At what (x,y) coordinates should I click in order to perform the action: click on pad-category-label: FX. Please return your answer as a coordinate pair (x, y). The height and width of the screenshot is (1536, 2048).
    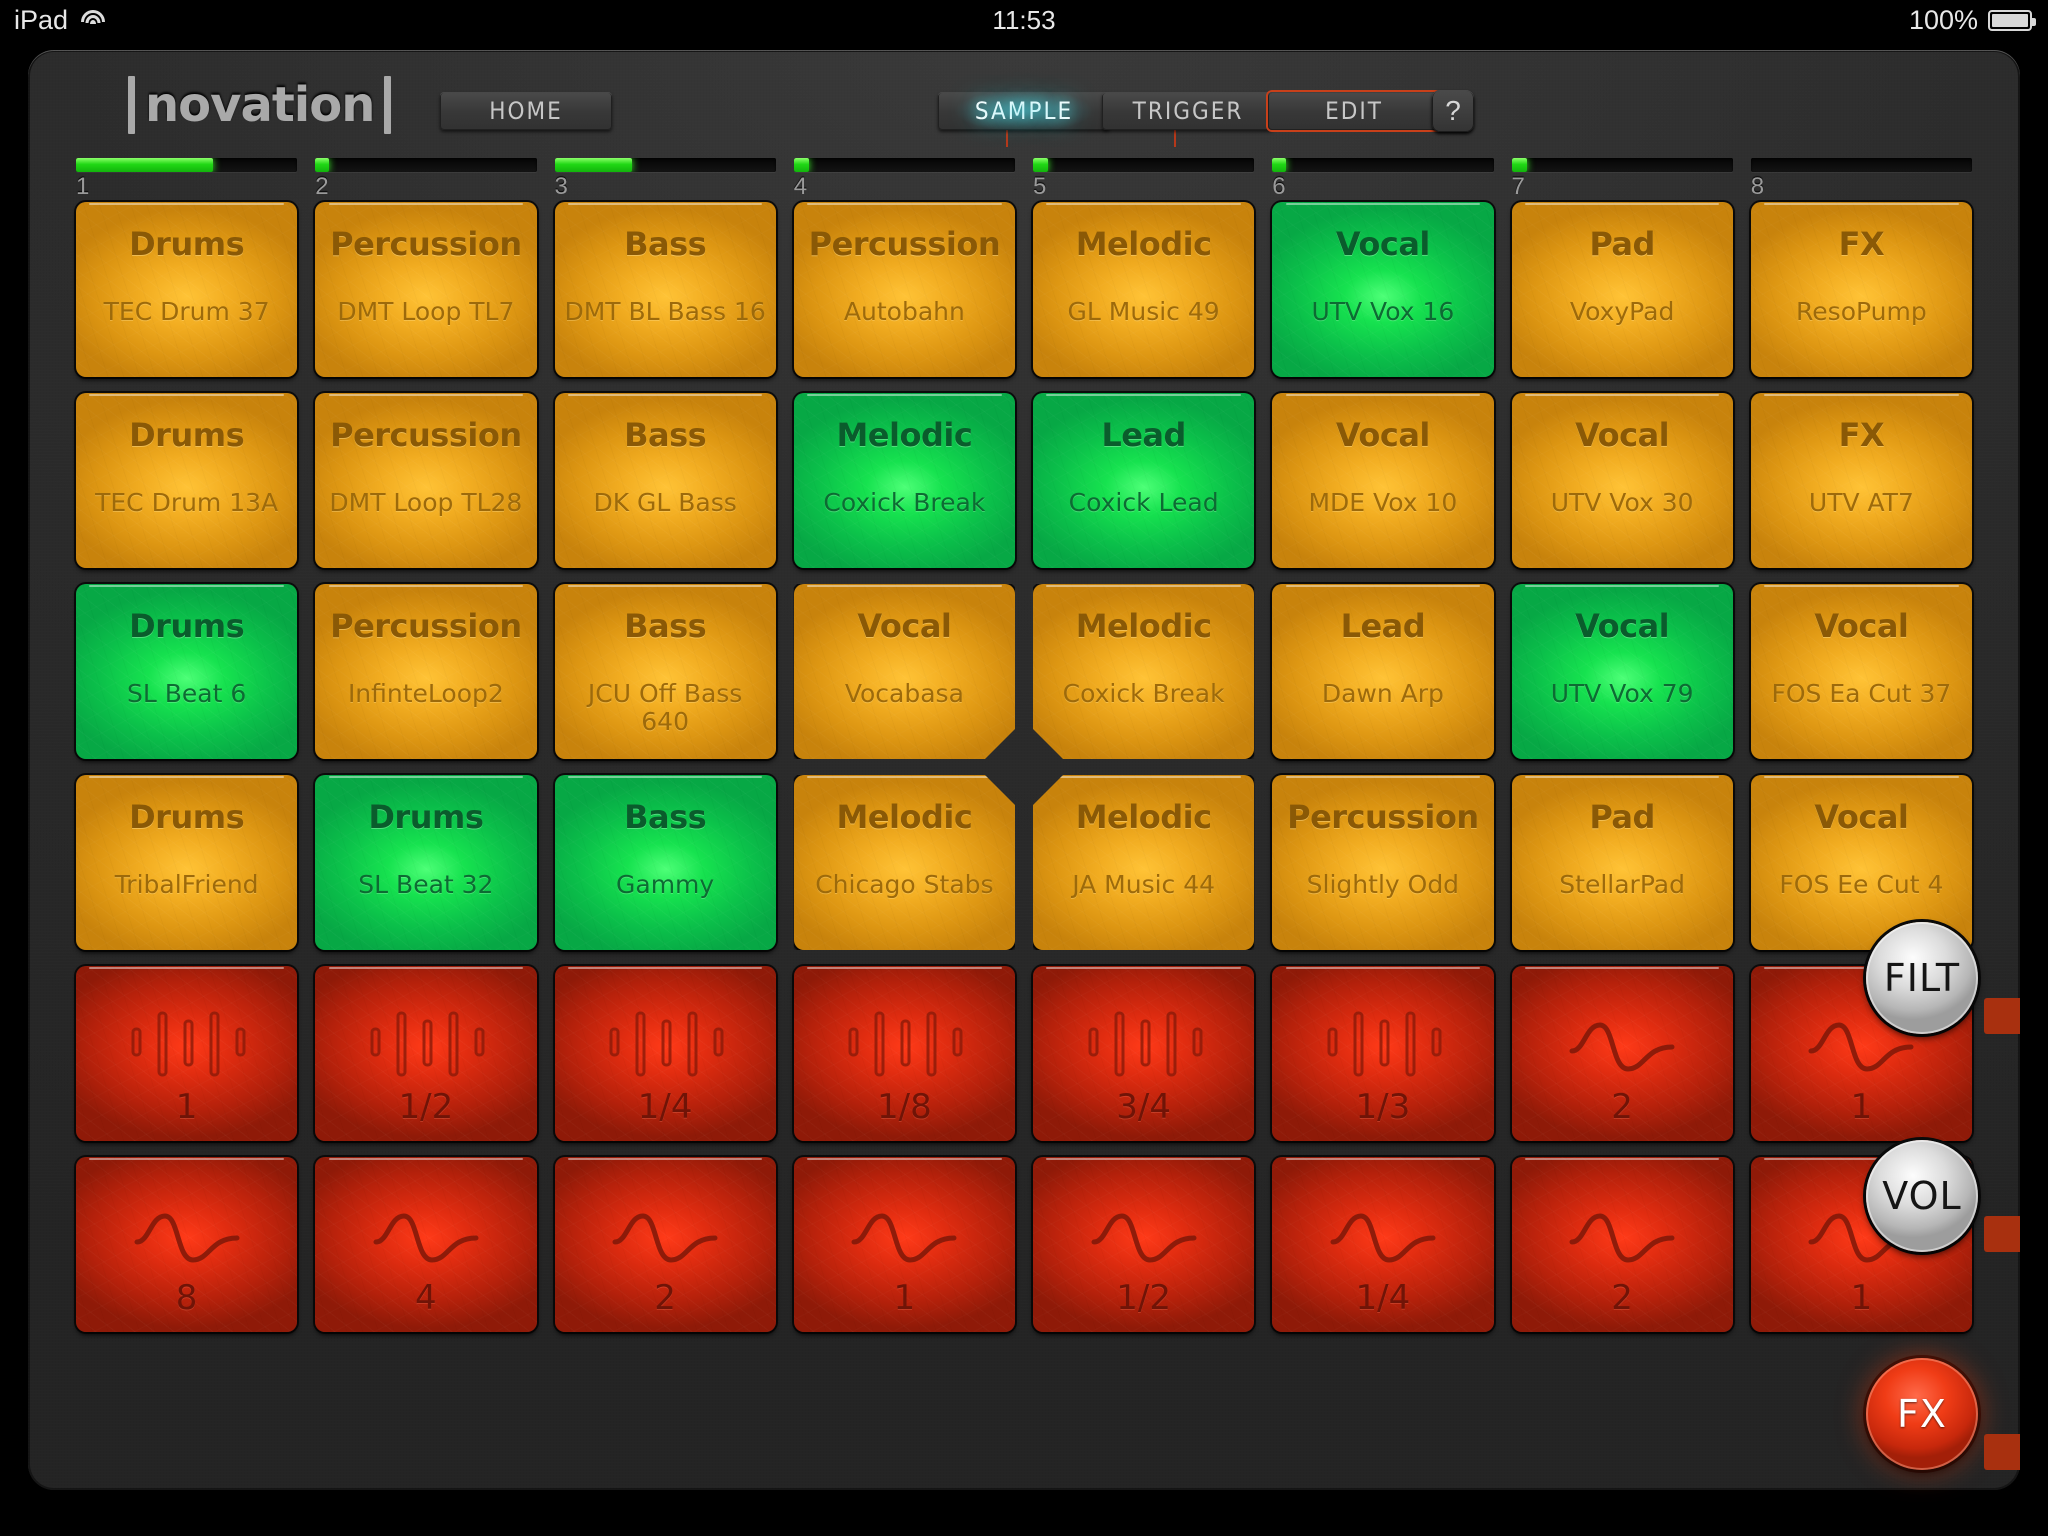
    Looking at the image, I should click on (1861, 434).